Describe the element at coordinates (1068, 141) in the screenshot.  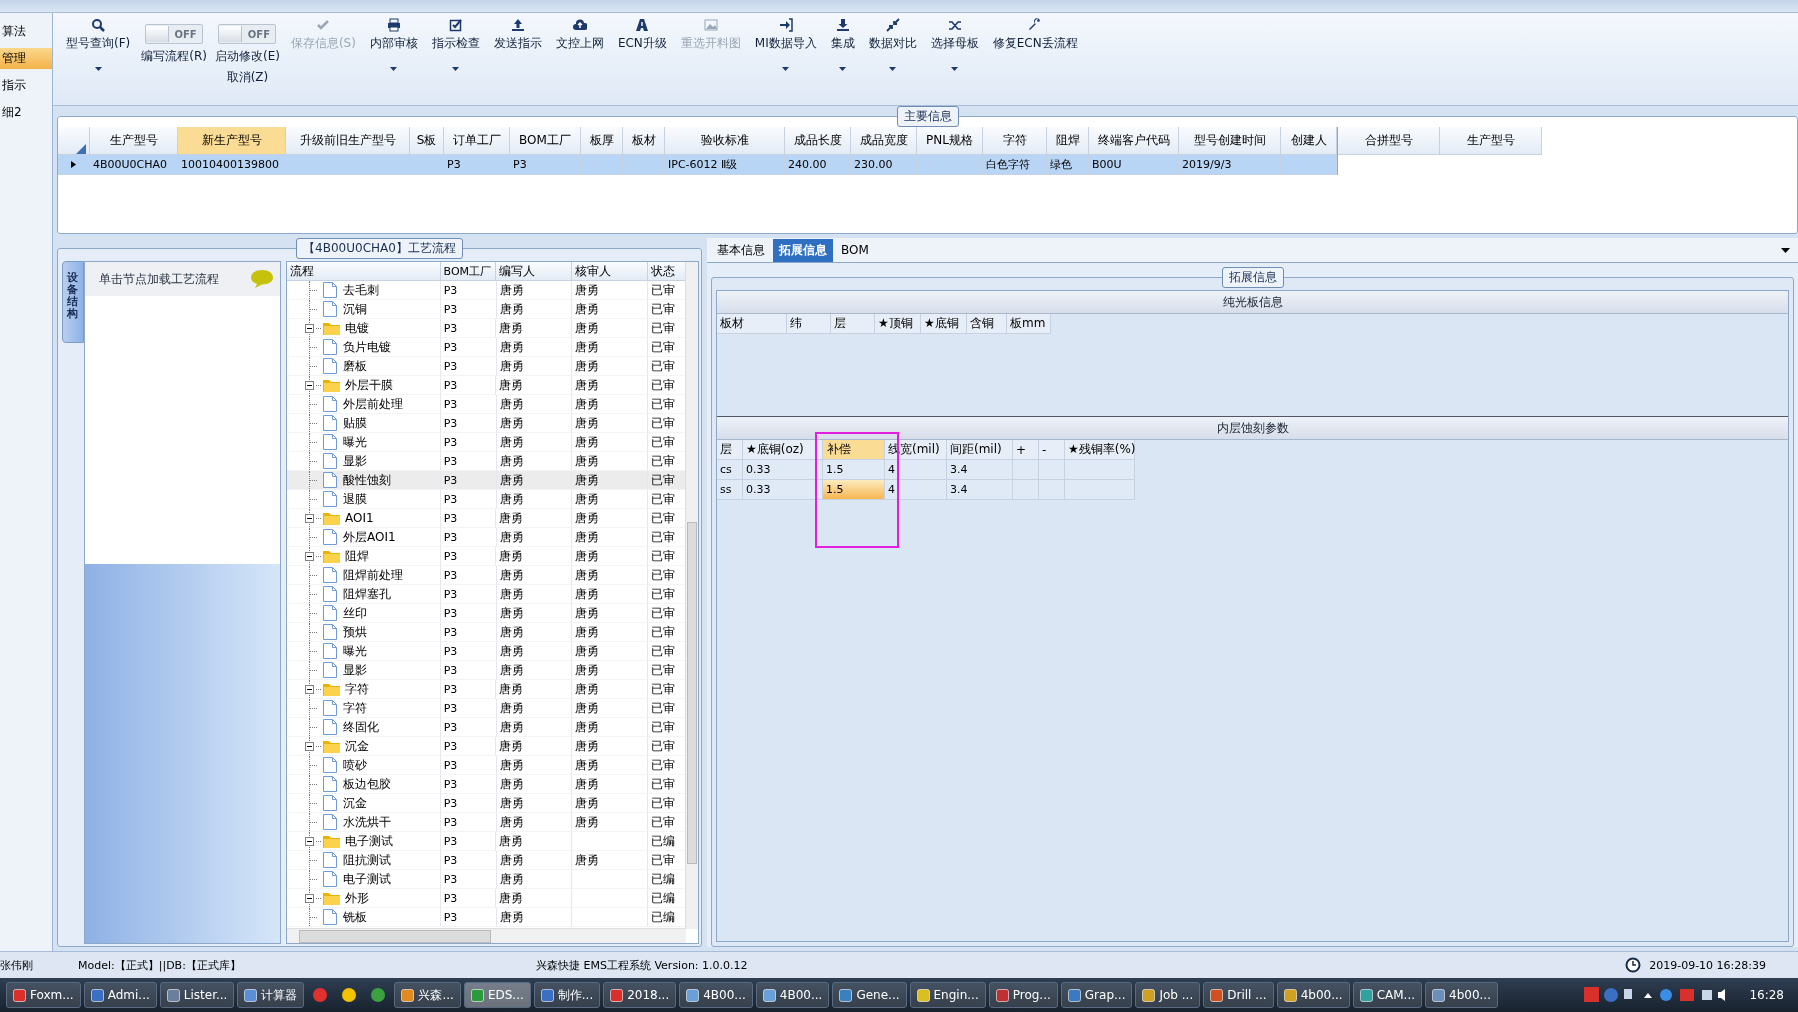
I see `column-header: 阻焊` at that location.